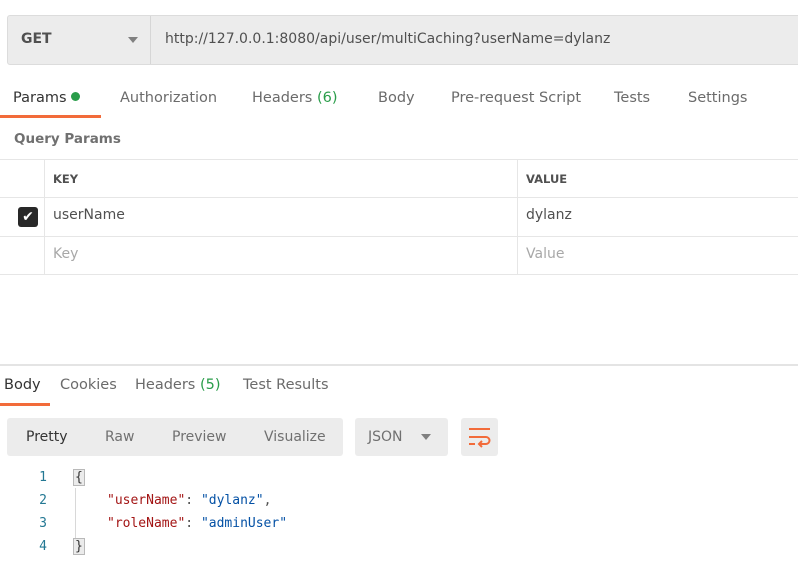  I want to click on open-brace: {, so click(79, 477).